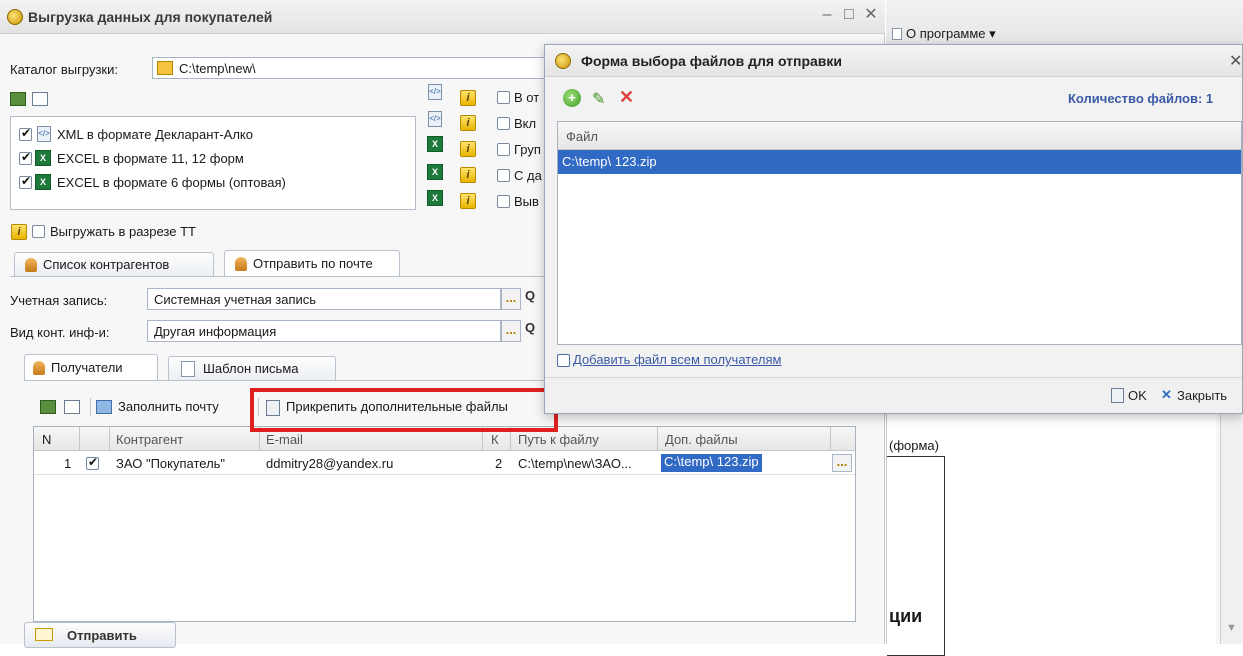  What do you see at coordinates (106, 264) in the screenshot?
I see `tab-label: Список контрагентов` at bounding box center [106, 264].